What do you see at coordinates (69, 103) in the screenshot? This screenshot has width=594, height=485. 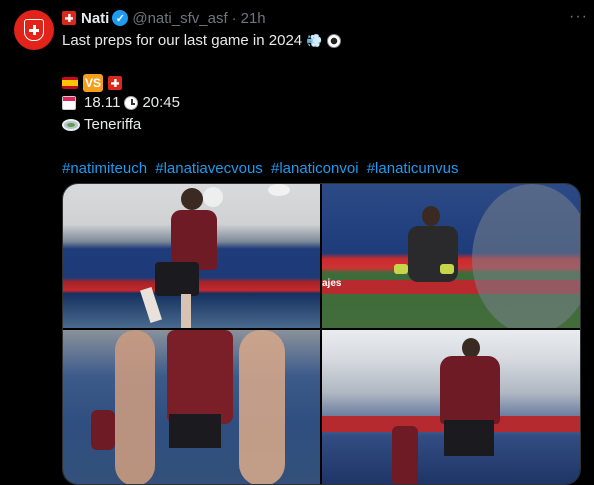 I see `calendar-icon` at bounding box center [69, 103].